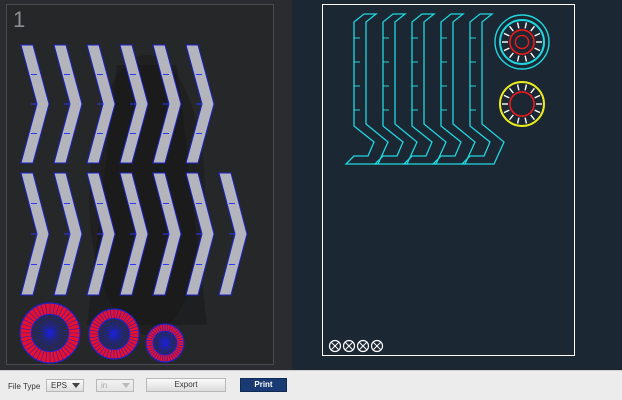  What do you see at coordinates (311, 385) in the screenshot?
I see `bottom-toolbar: File Type EPS in Export Print` at bounding box center [311, 385].